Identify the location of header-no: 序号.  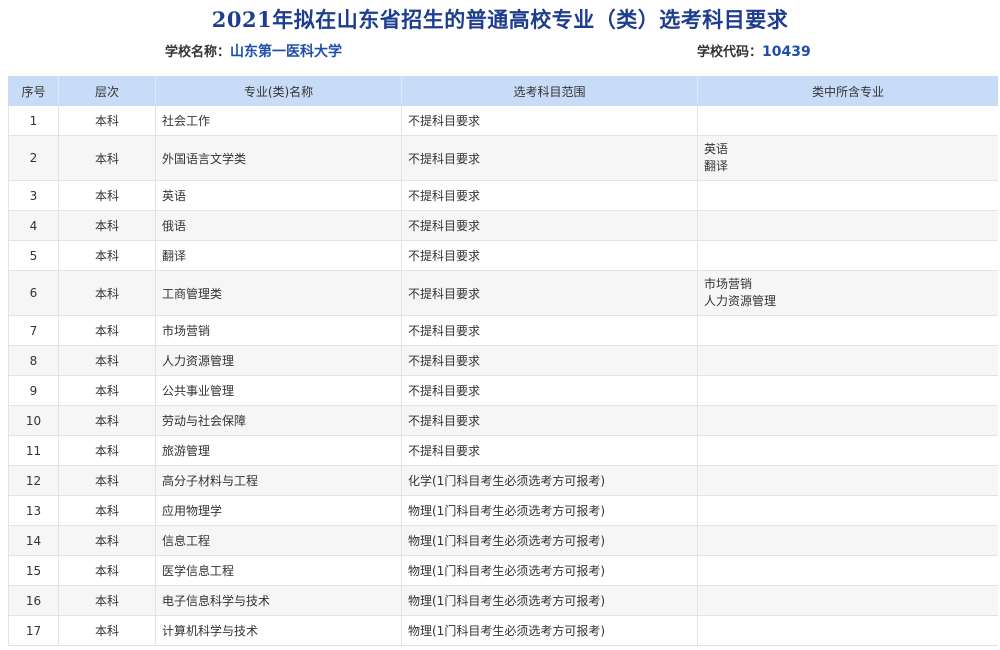
(33, 91).